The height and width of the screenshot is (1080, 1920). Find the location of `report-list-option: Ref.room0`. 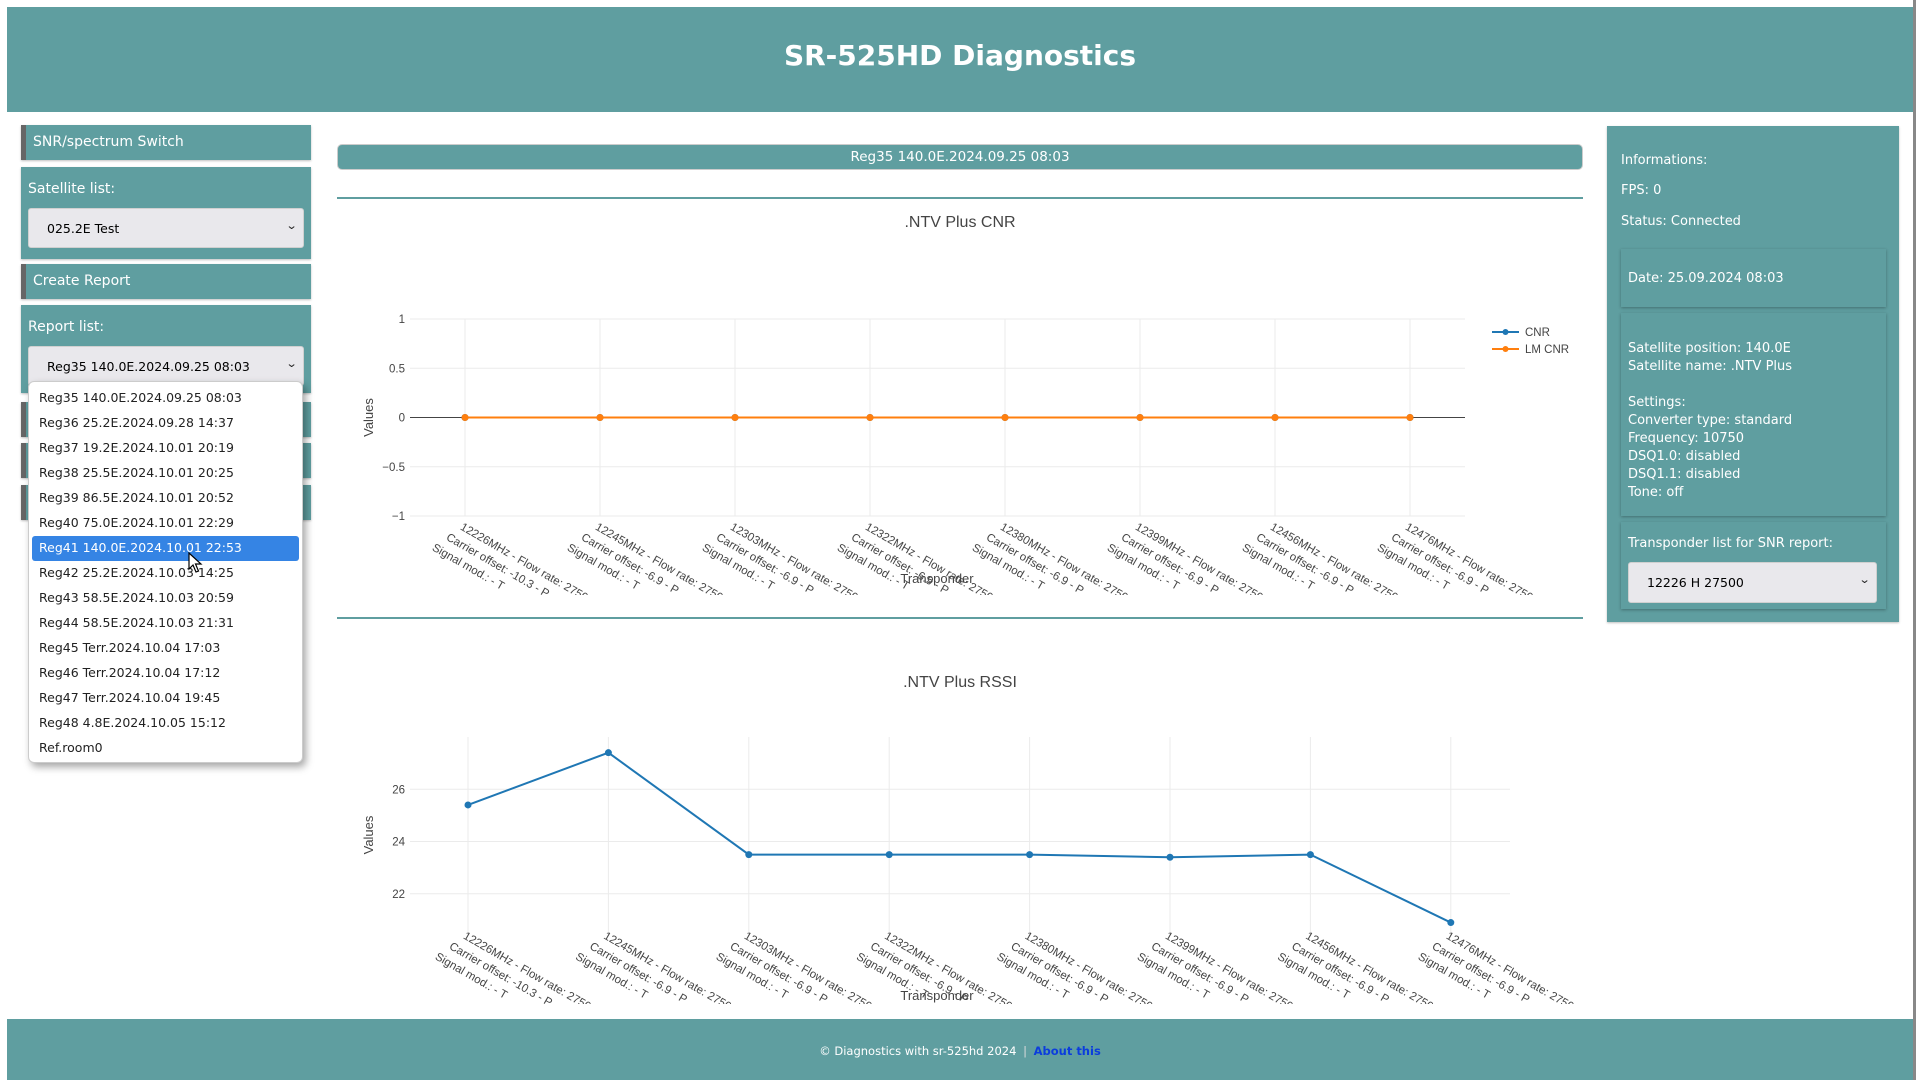

report-list-option: Ref.room0 is located at coordinates (165, 748).